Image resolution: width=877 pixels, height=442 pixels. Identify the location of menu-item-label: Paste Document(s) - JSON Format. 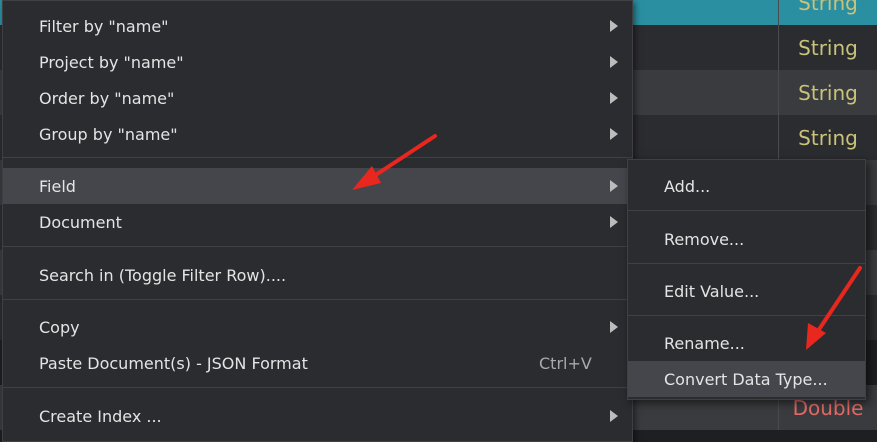
(173, 363).